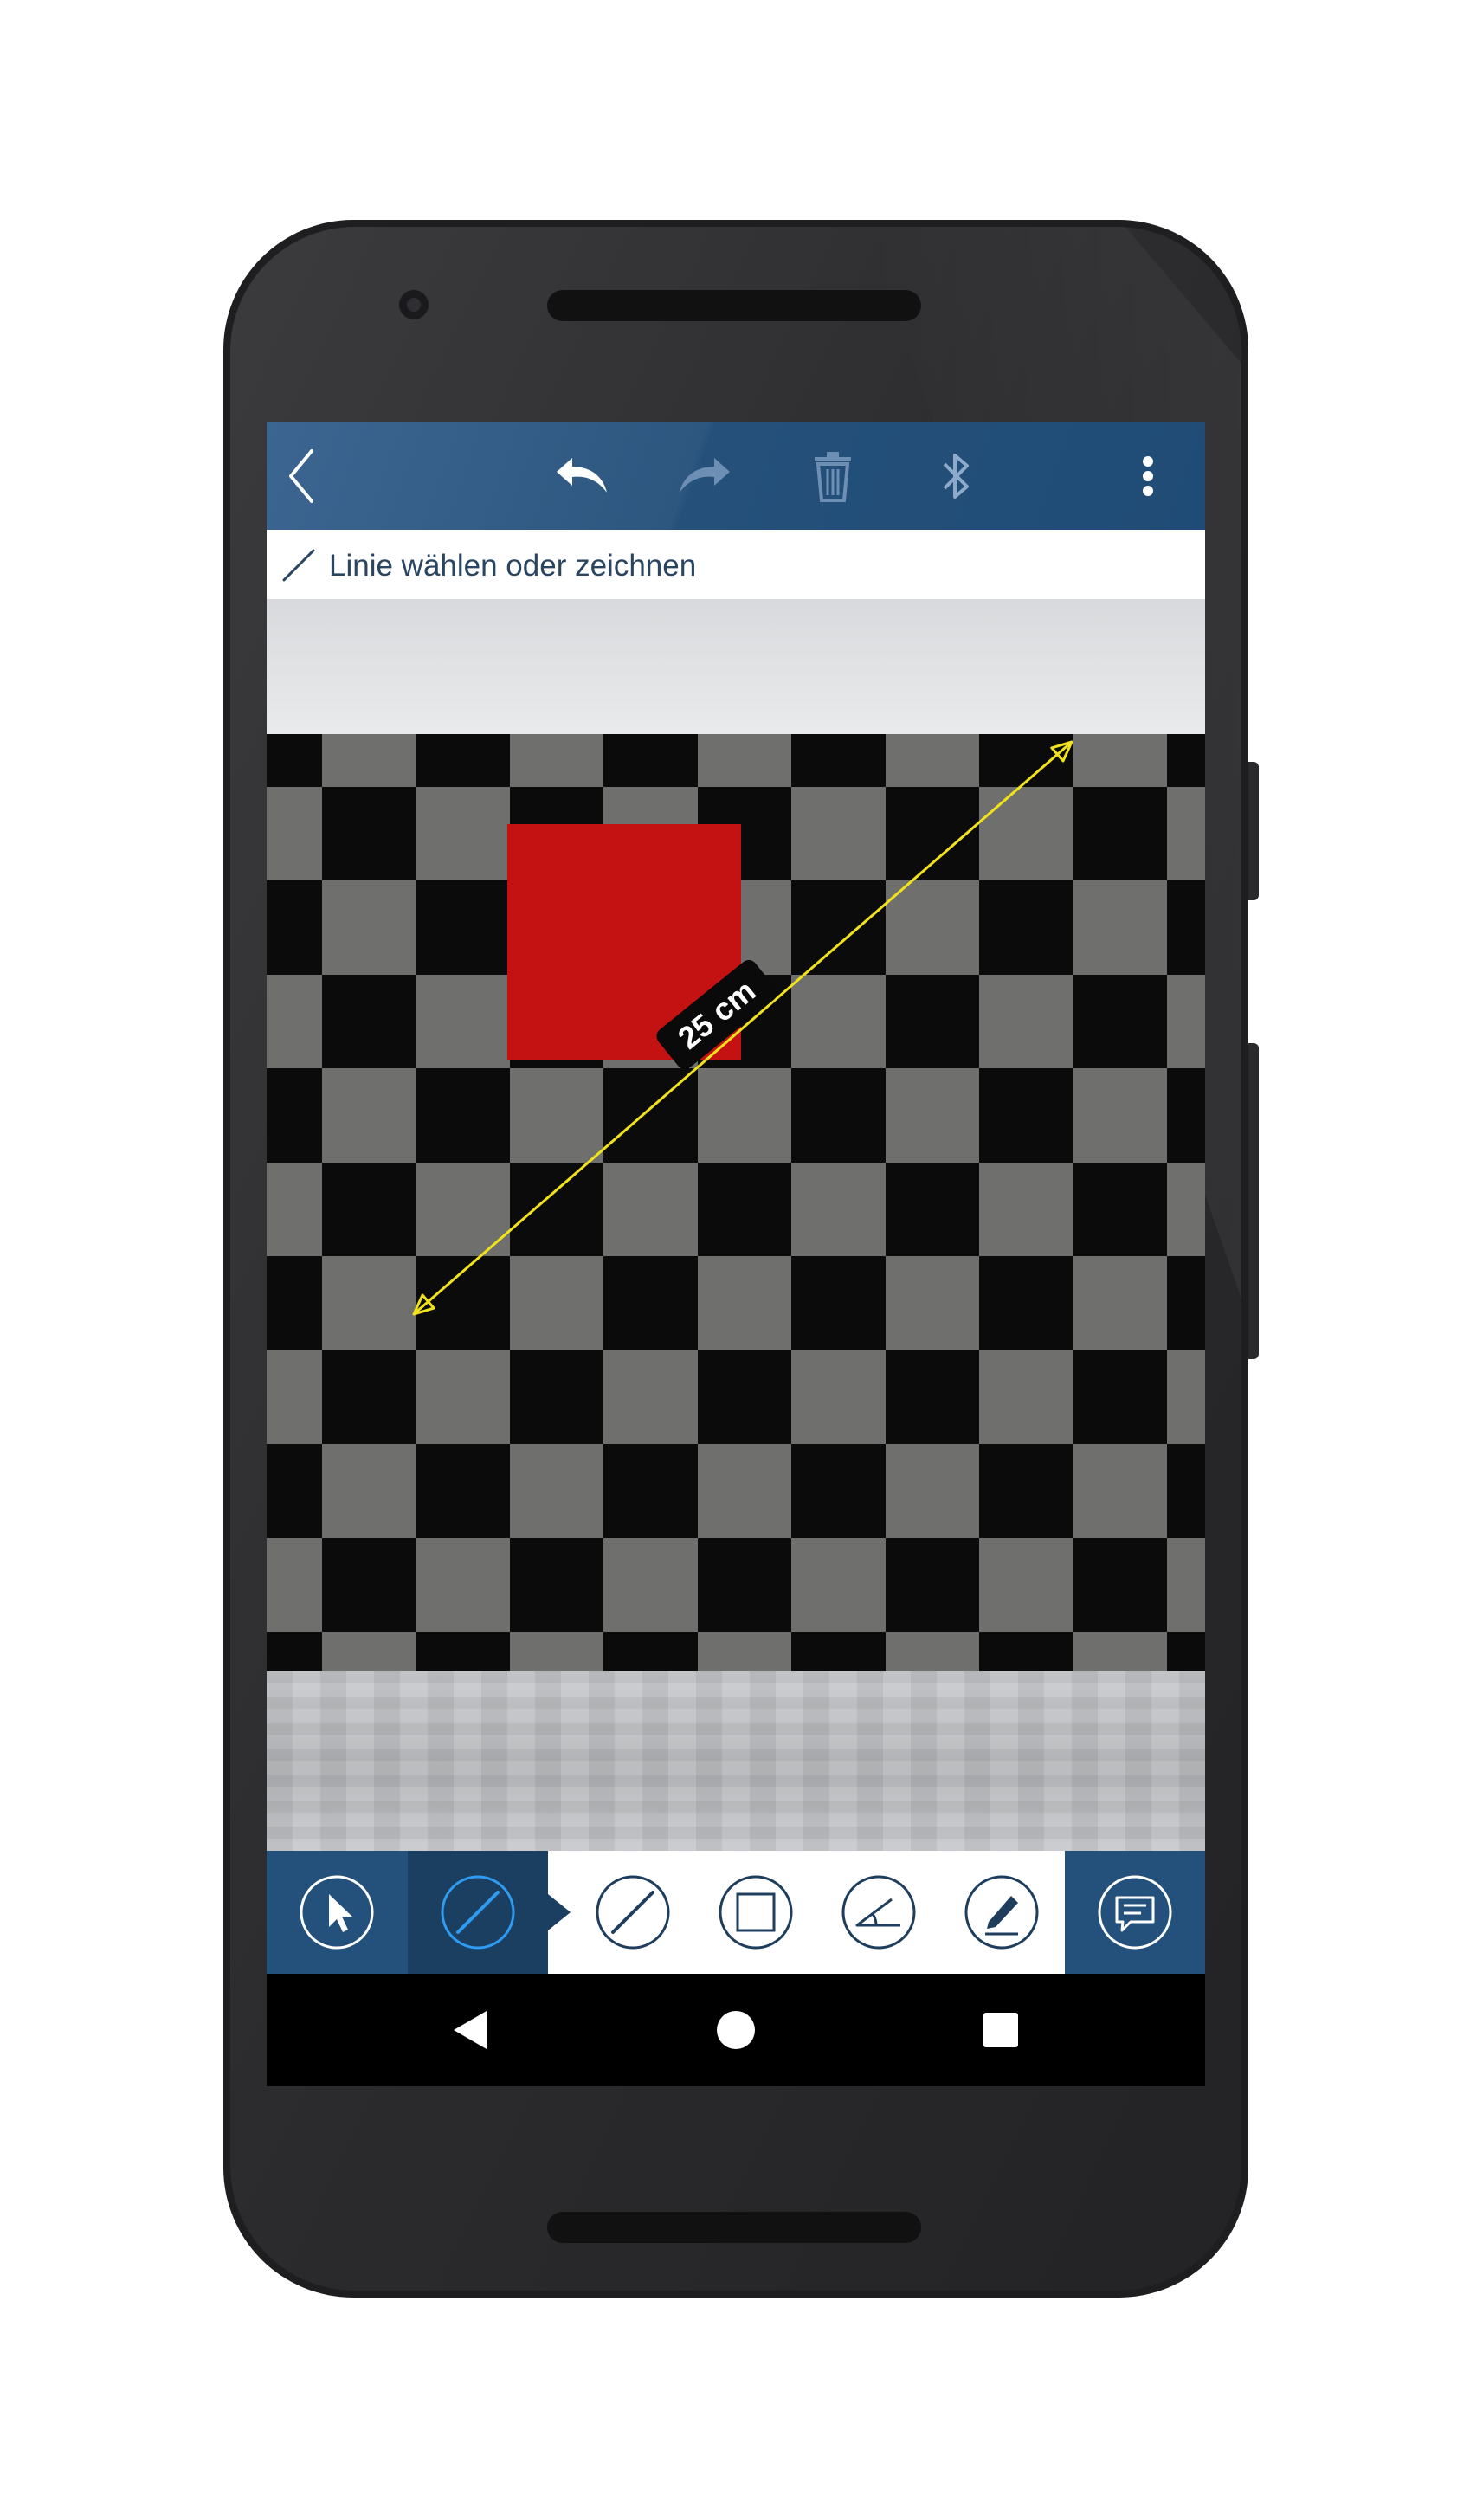 Image resolution: width=1470 pixels, height=2520 pixels. I want to click on angle-tool-button, so click(879, 1912).